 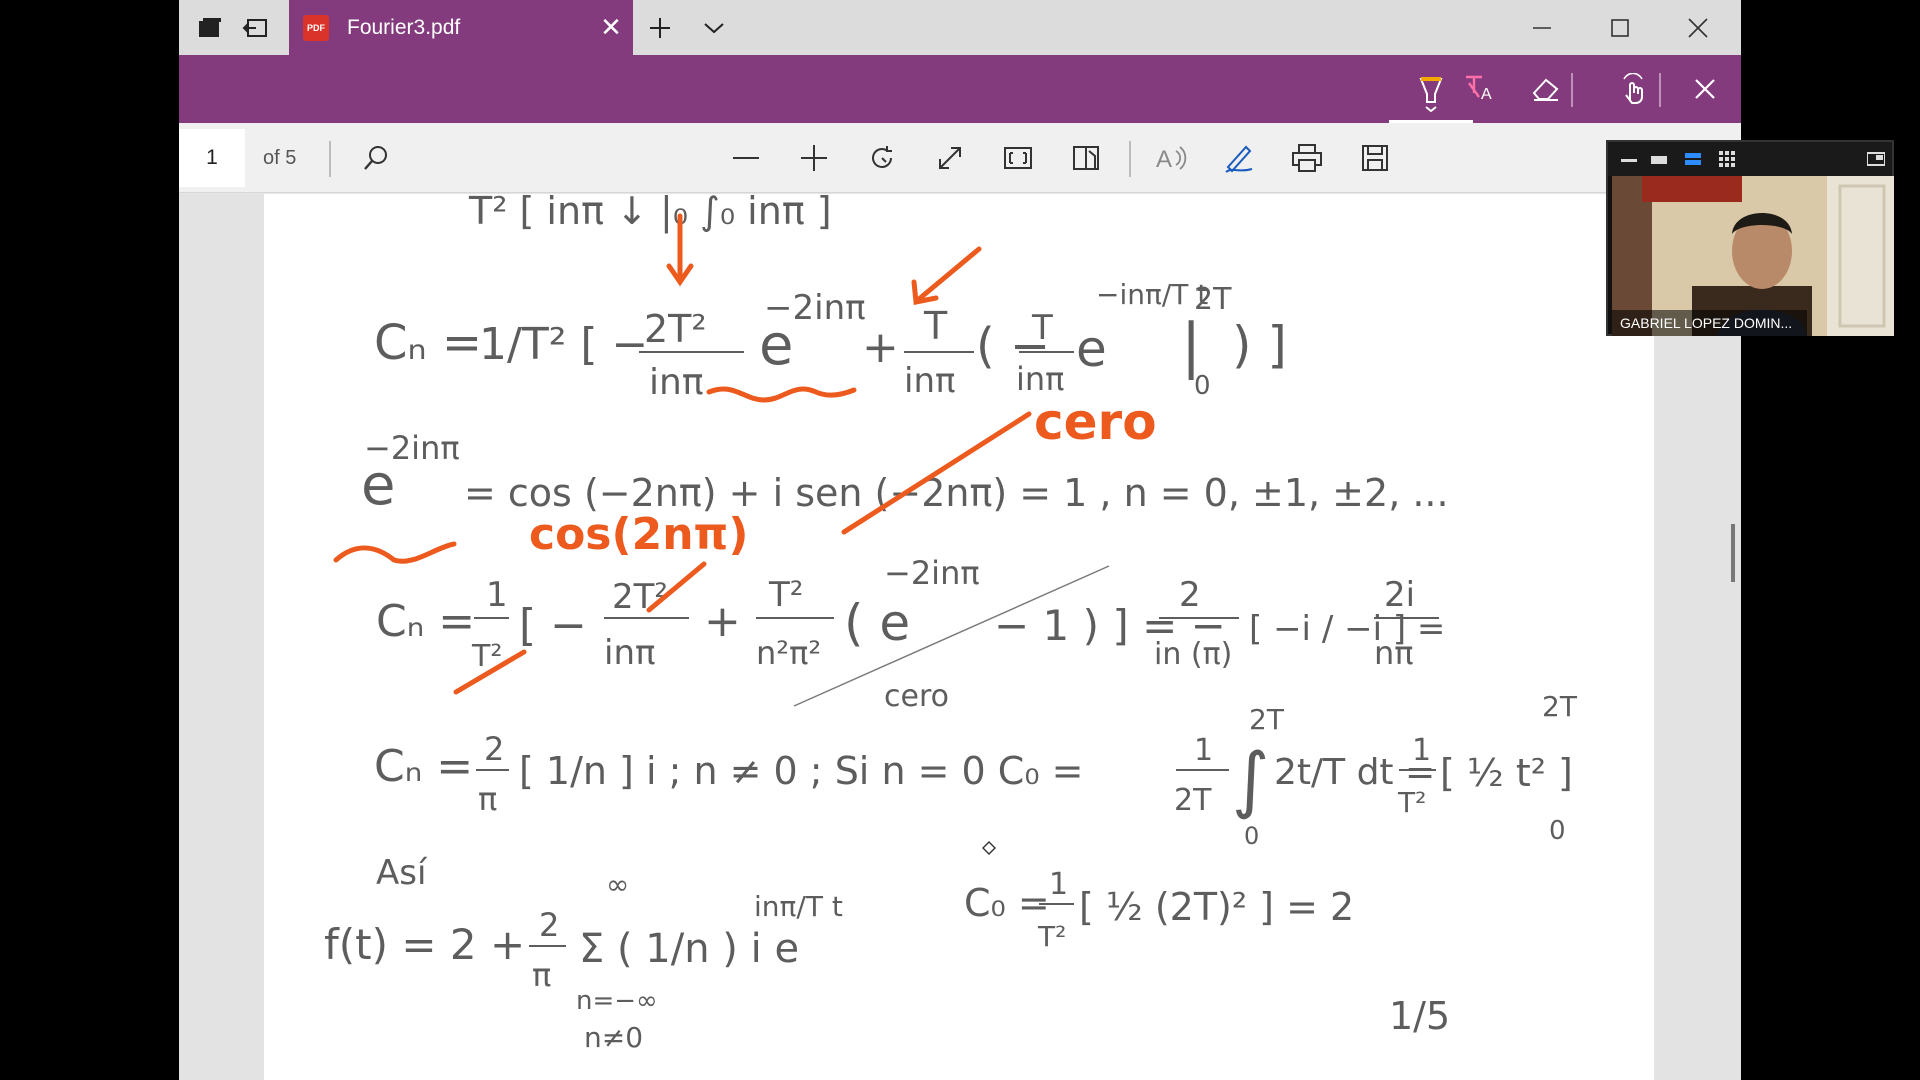 What do you see at coordinates (1251, 836) in the screenshot?
I see `eq4-lower: 0` at bounding box center [1251, 836].